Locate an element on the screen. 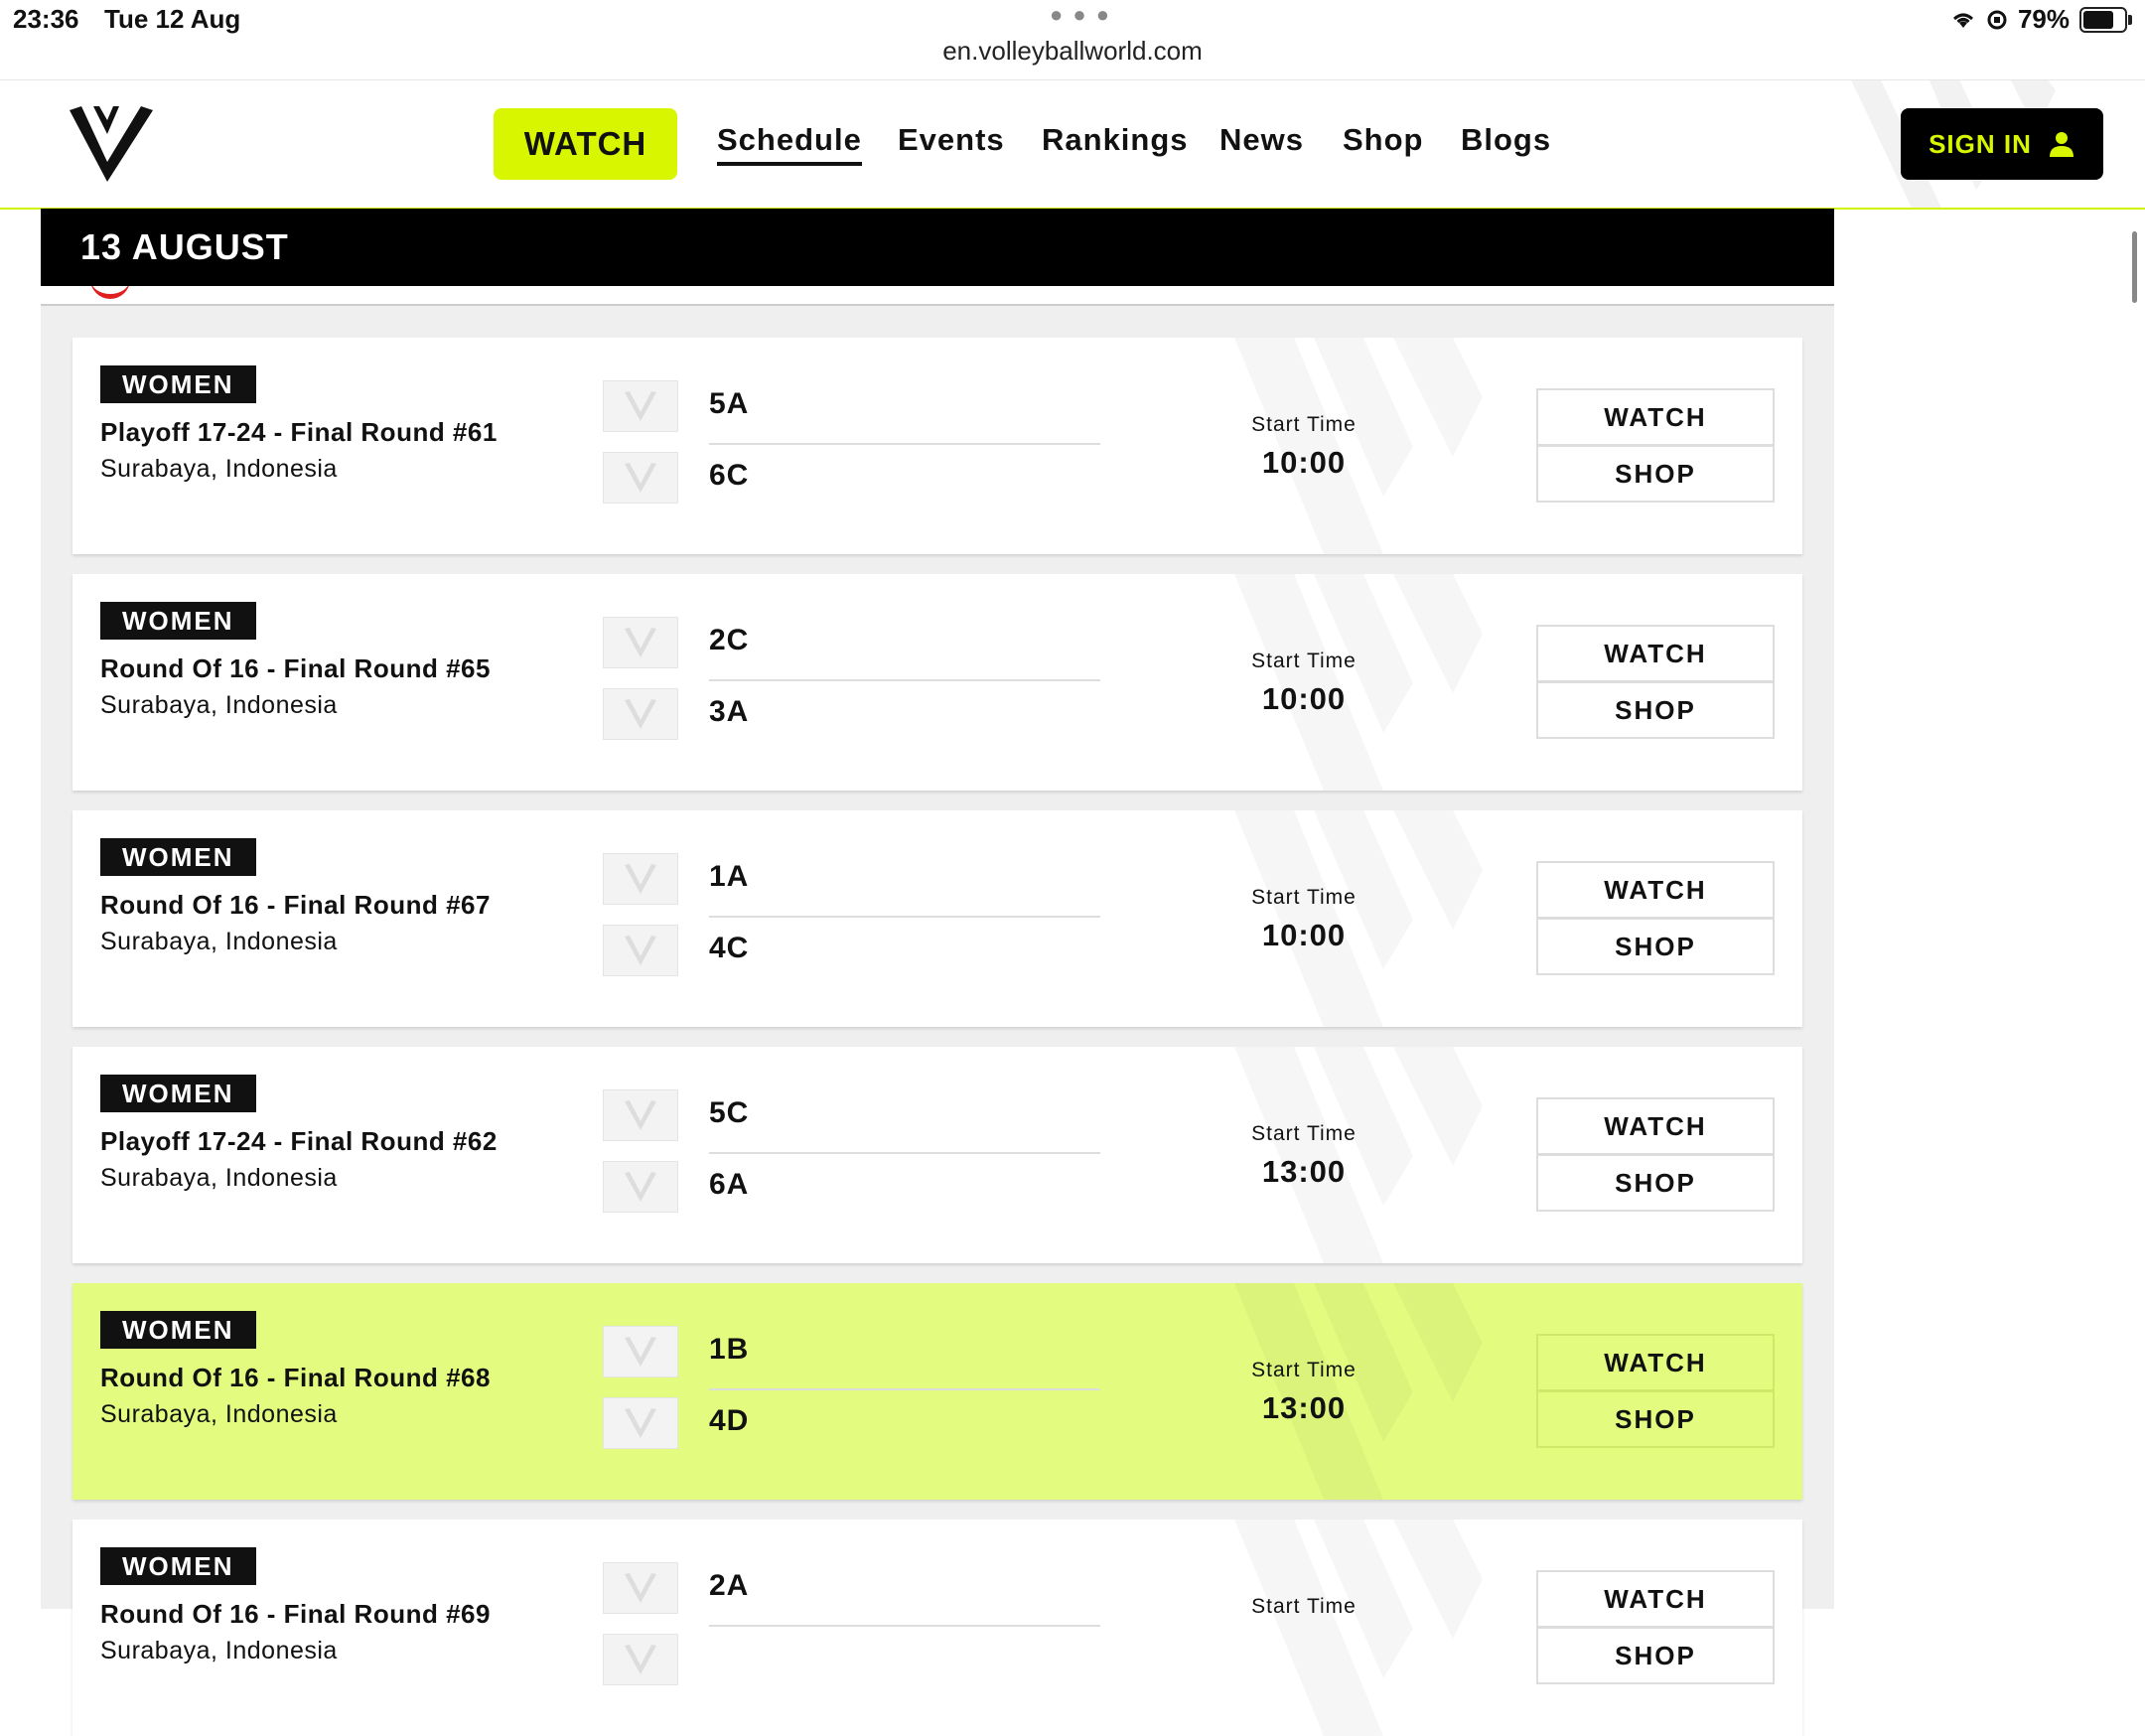 The height and width of the screenshot is (1736, 2145). match-name: Playoff 17-24 - Final Round #61 is located at coordinates (299, 432).